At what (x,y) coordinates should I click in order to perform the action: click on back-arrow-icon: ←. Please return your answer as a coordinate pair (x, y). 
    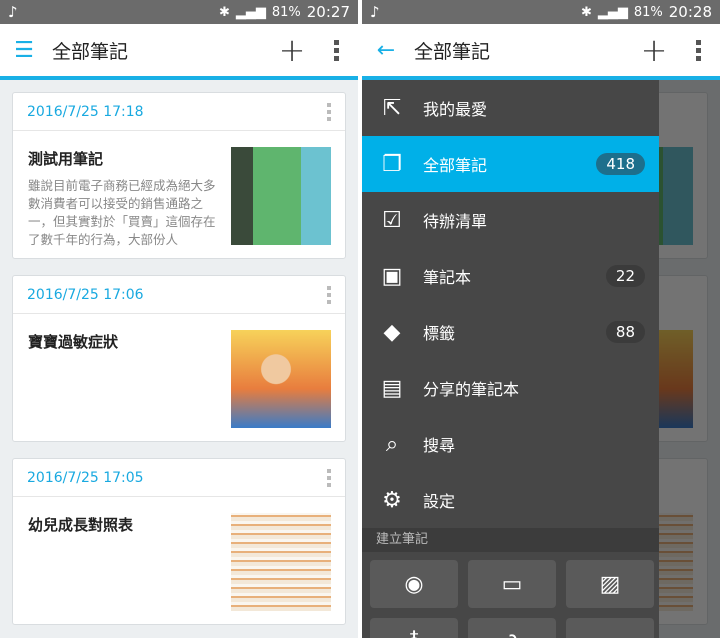
    Looking at the image, I should click on (386, 50).